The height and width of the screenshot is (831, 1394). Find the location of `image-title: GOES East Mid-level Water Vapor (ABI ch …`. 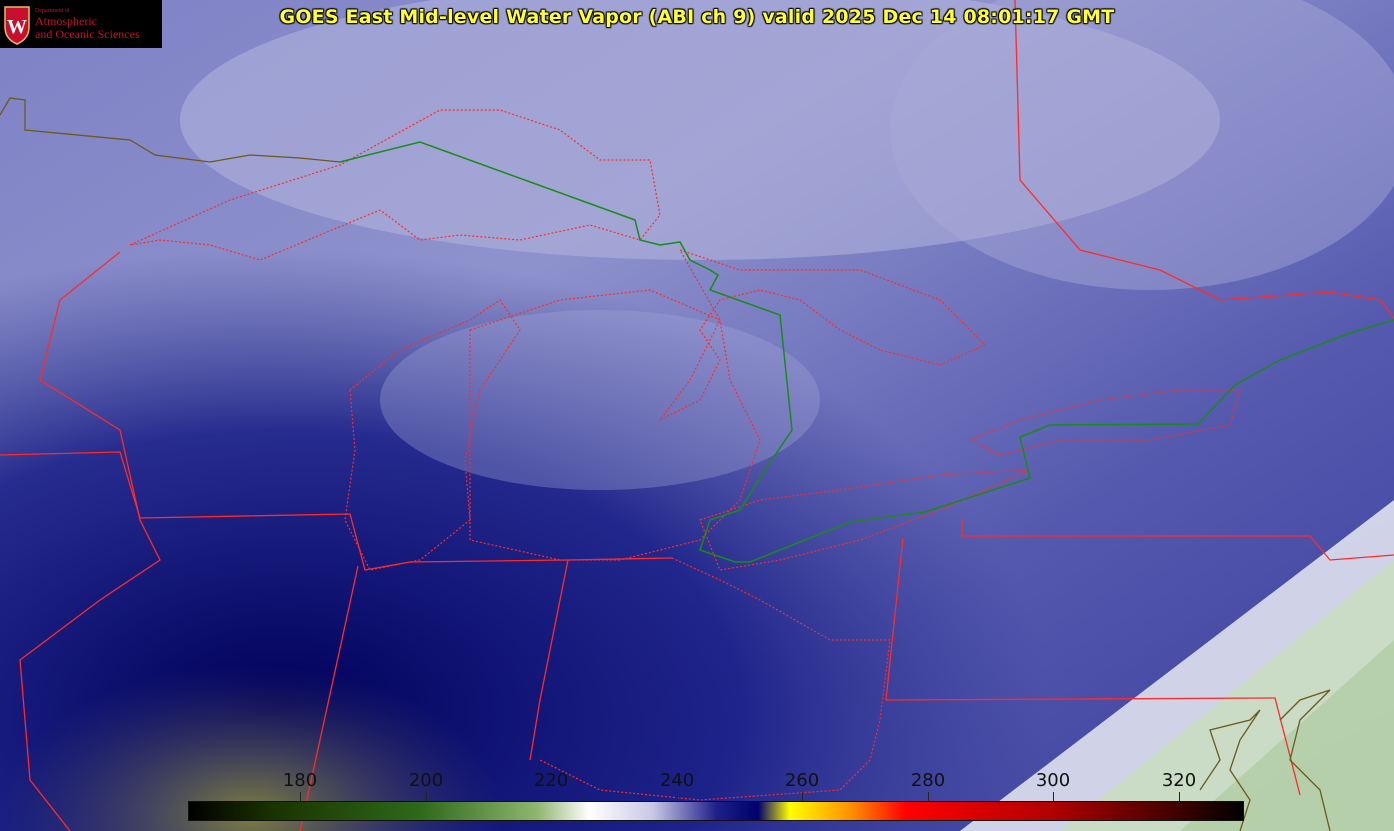

image-title: GOES East Mid-level Water Vapor (ABI ch … is located at coordinates (697, 17).